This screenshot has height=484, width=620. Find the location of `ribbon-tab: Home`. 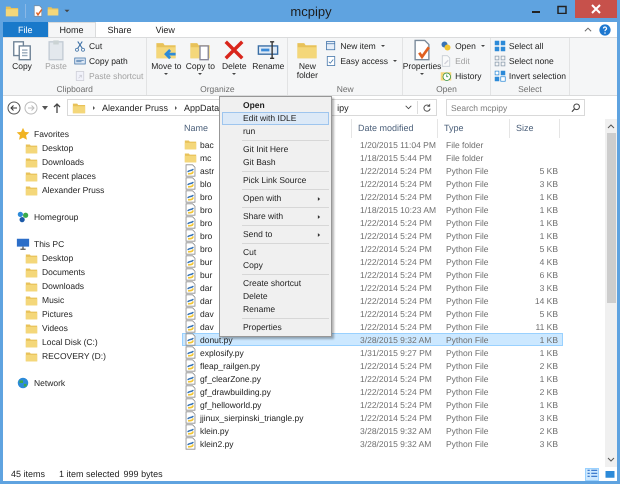

ribbon-tab: Home is located at coordinates (72, 29).